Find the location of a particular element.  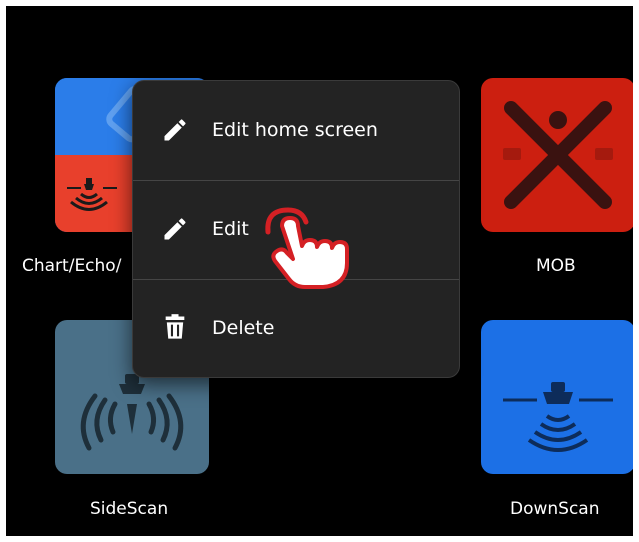

tile-label-sidescan: SideScan is located at coordinates (129, 509).